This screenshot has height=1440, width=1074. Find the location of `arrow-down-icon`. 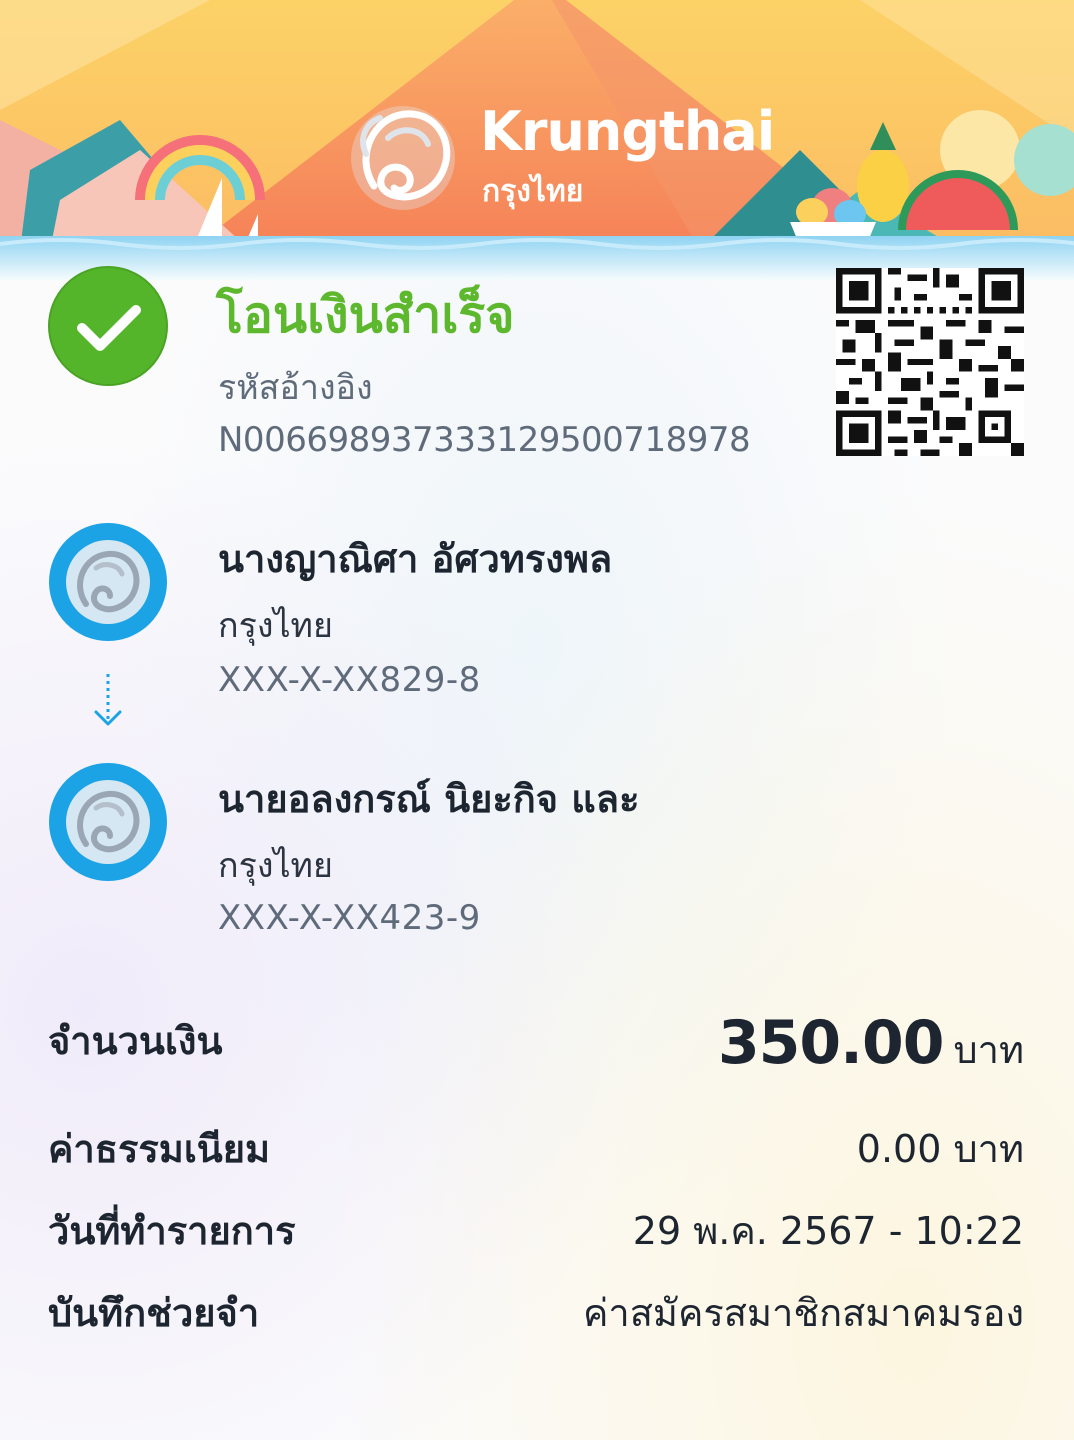

arrow-down-icon is located at coordinates (108, 700).